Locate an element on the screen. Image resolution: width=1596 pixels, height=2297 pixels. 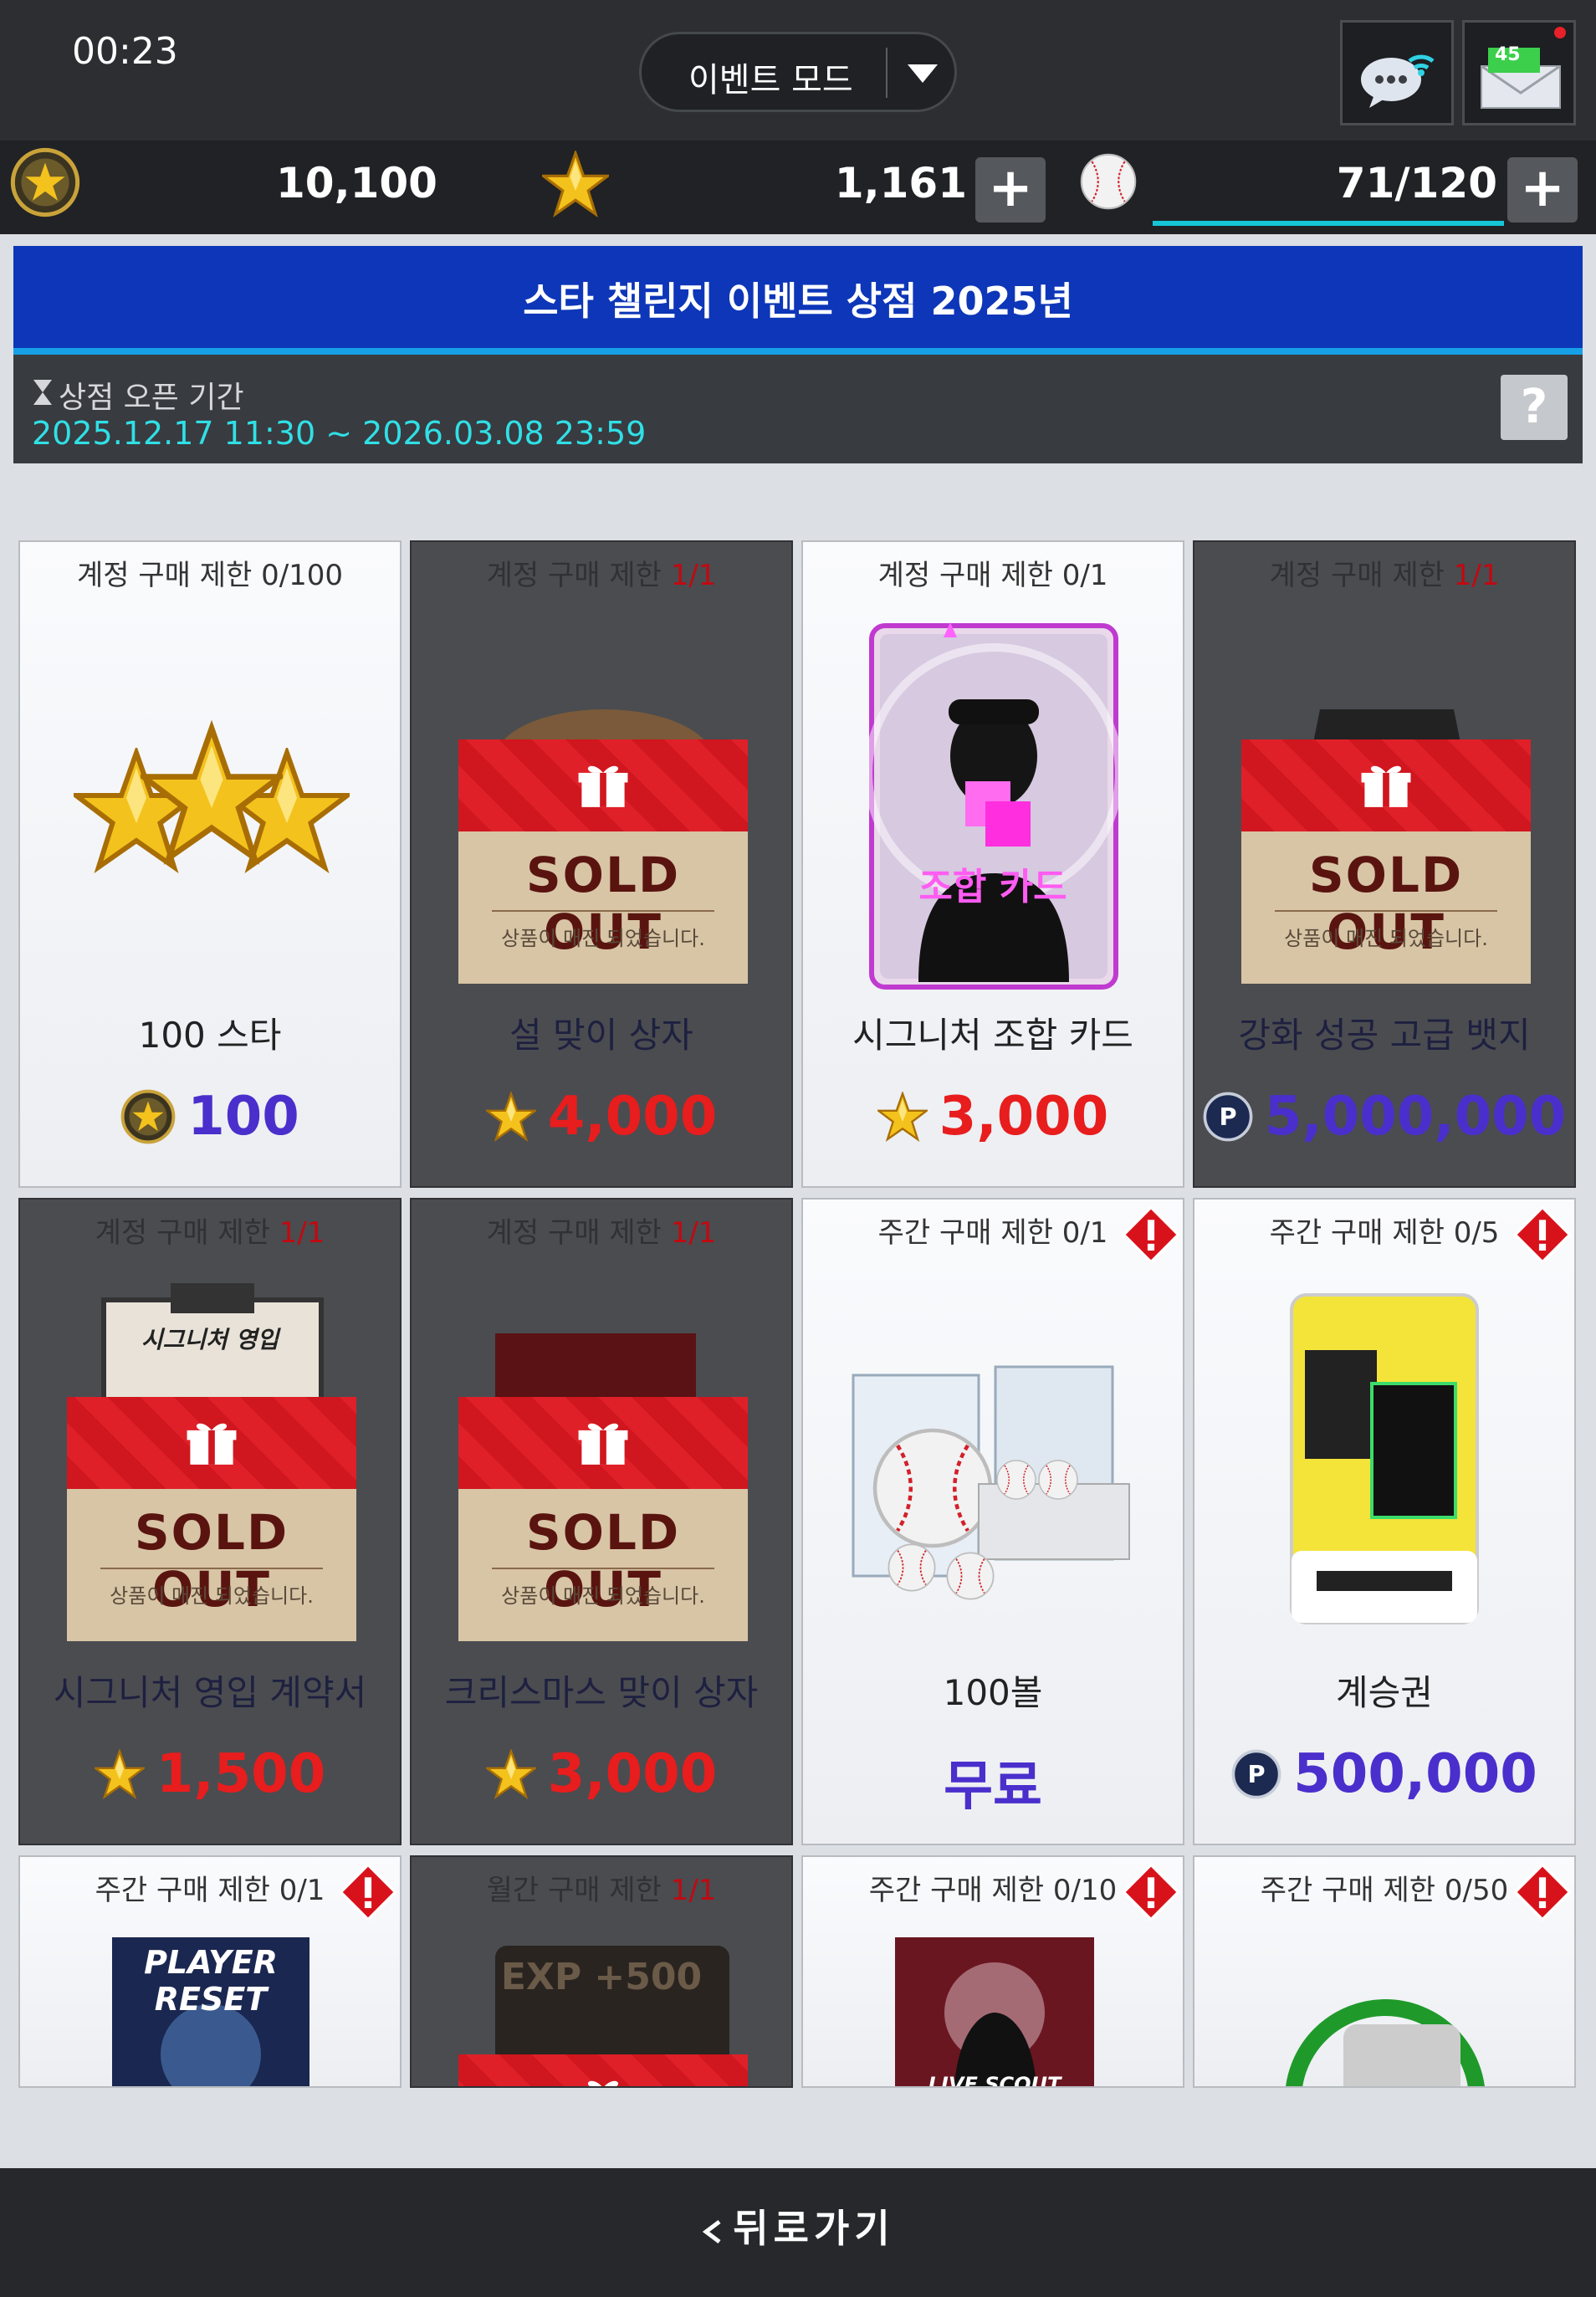
back-label: 뒤로가기 is located at coordinates (814, 2228).